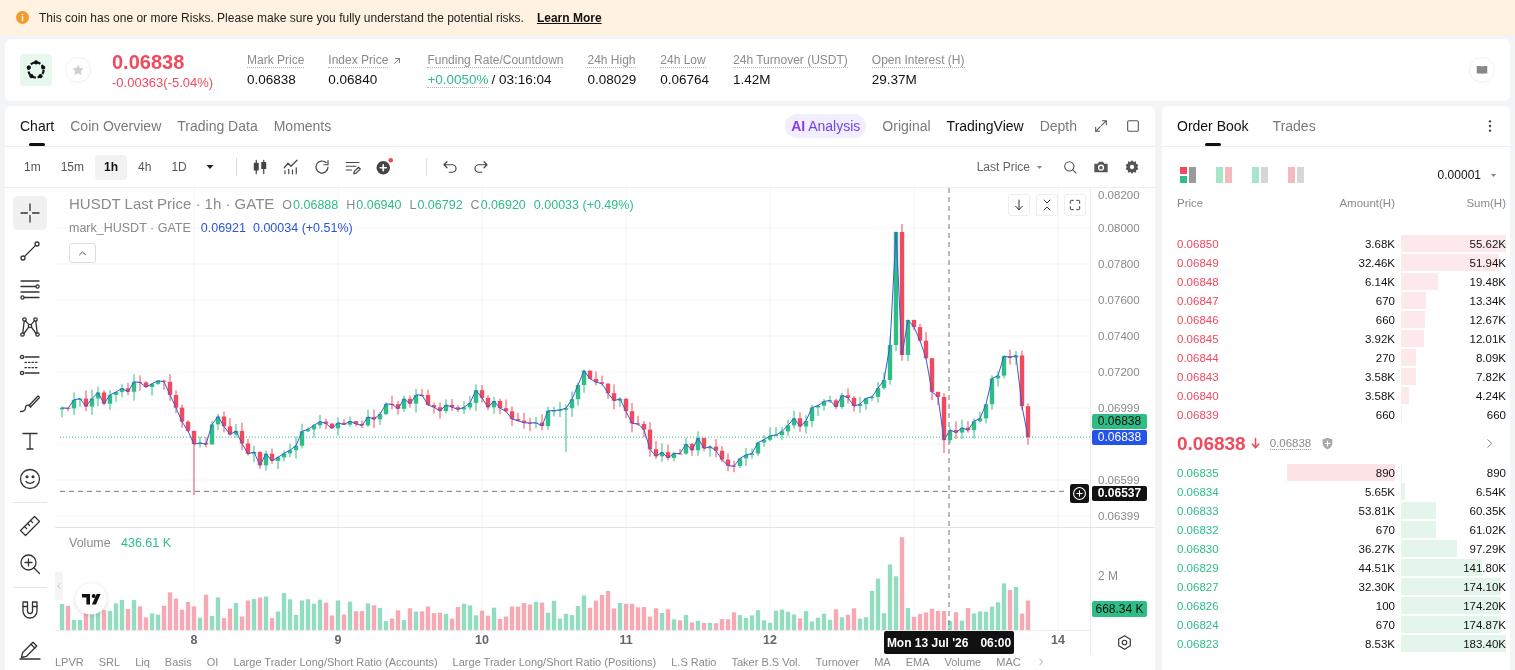  I want to click on camera-icon, so click(1101, 167).